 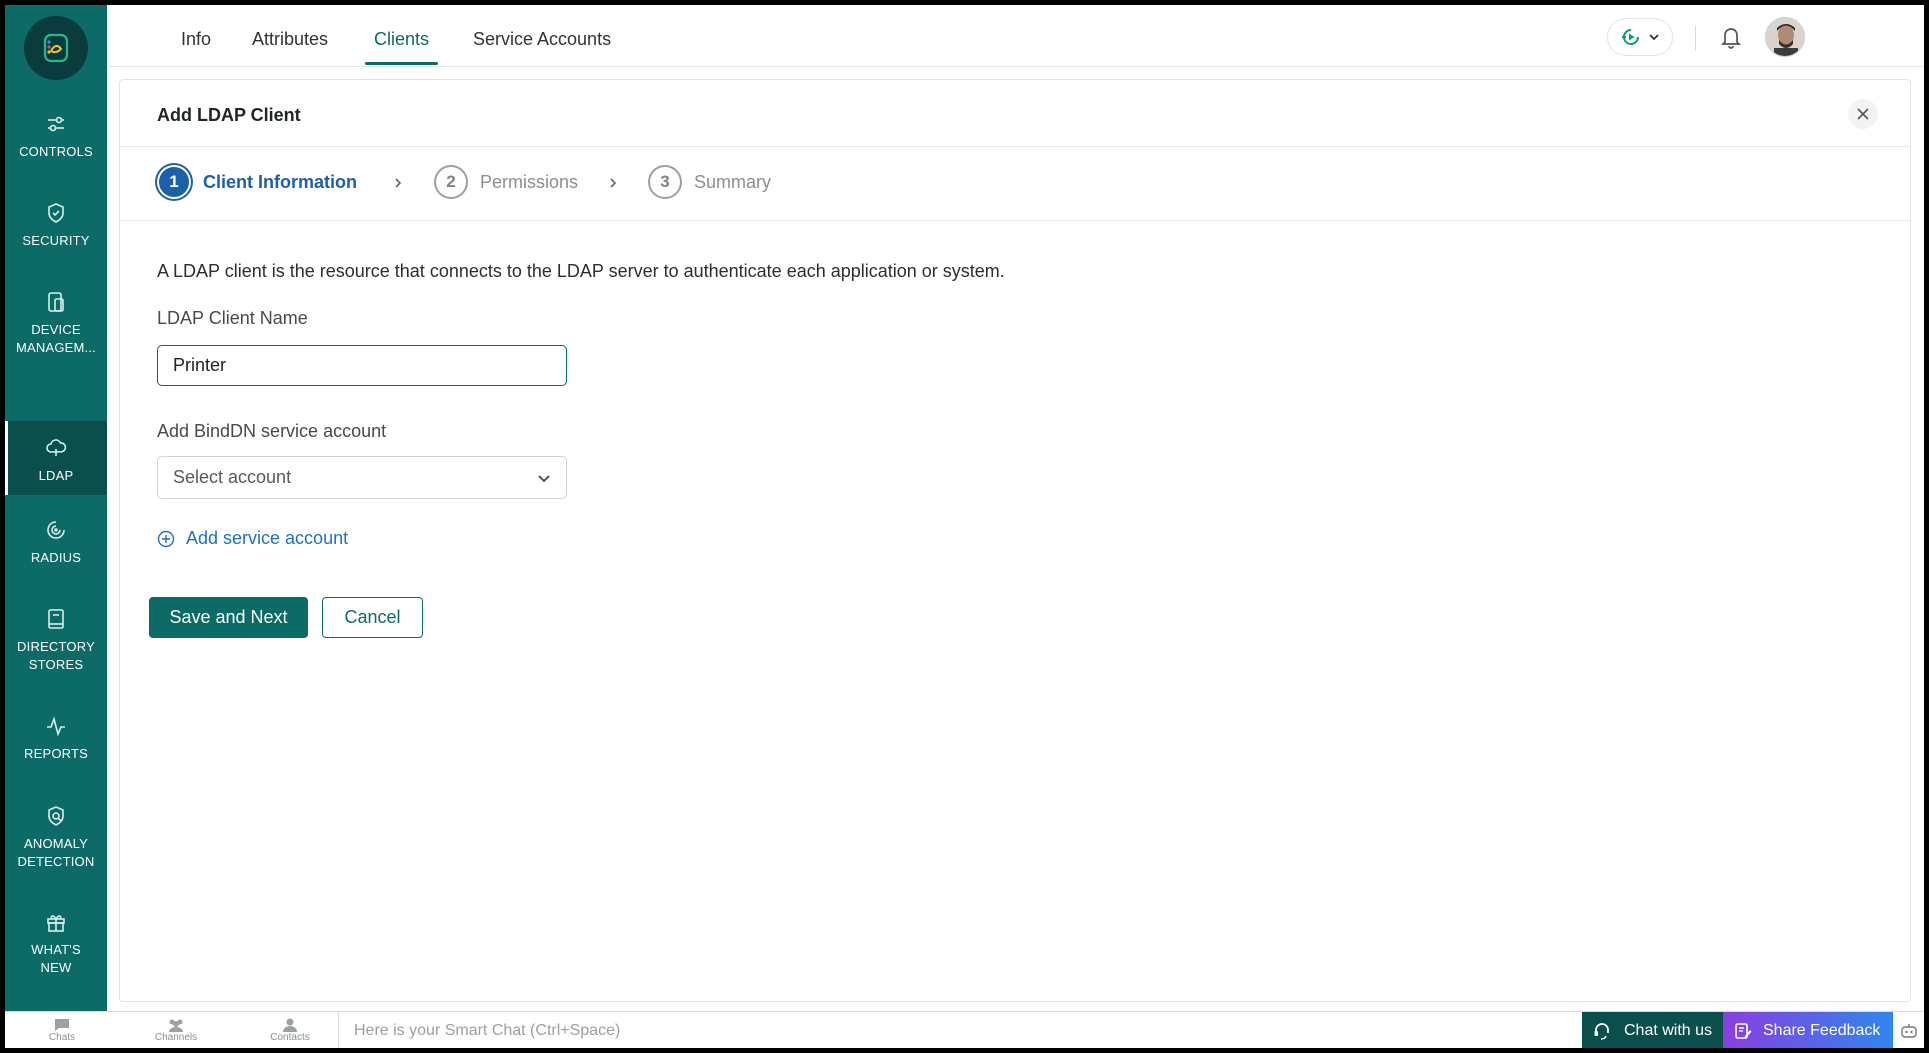 What do you see at coordinates (959, 1030) in the screenshot?
I see `smart-chat-input: Here is your Smart Chat (Ctrl+Space)` at bounding box center [959, 1030].